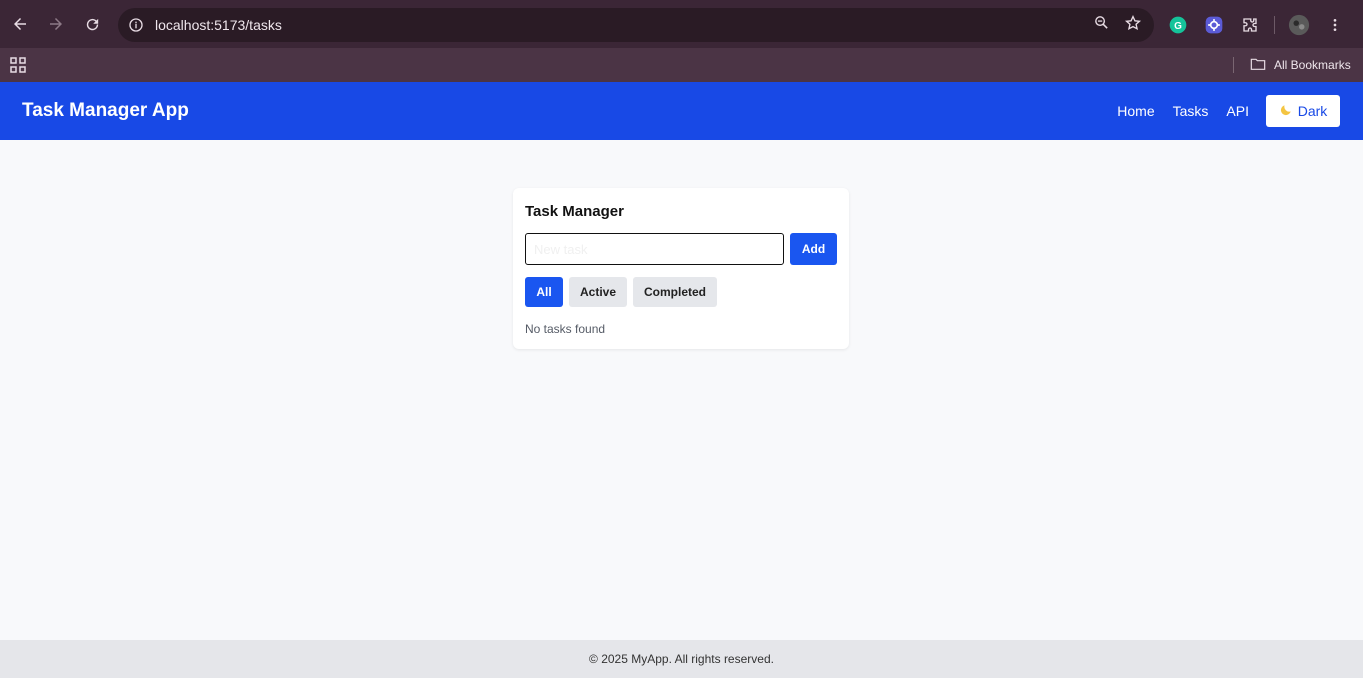 This screenshot has width=1363, height=678. I want to click on apps-icon, so click(18, 65).